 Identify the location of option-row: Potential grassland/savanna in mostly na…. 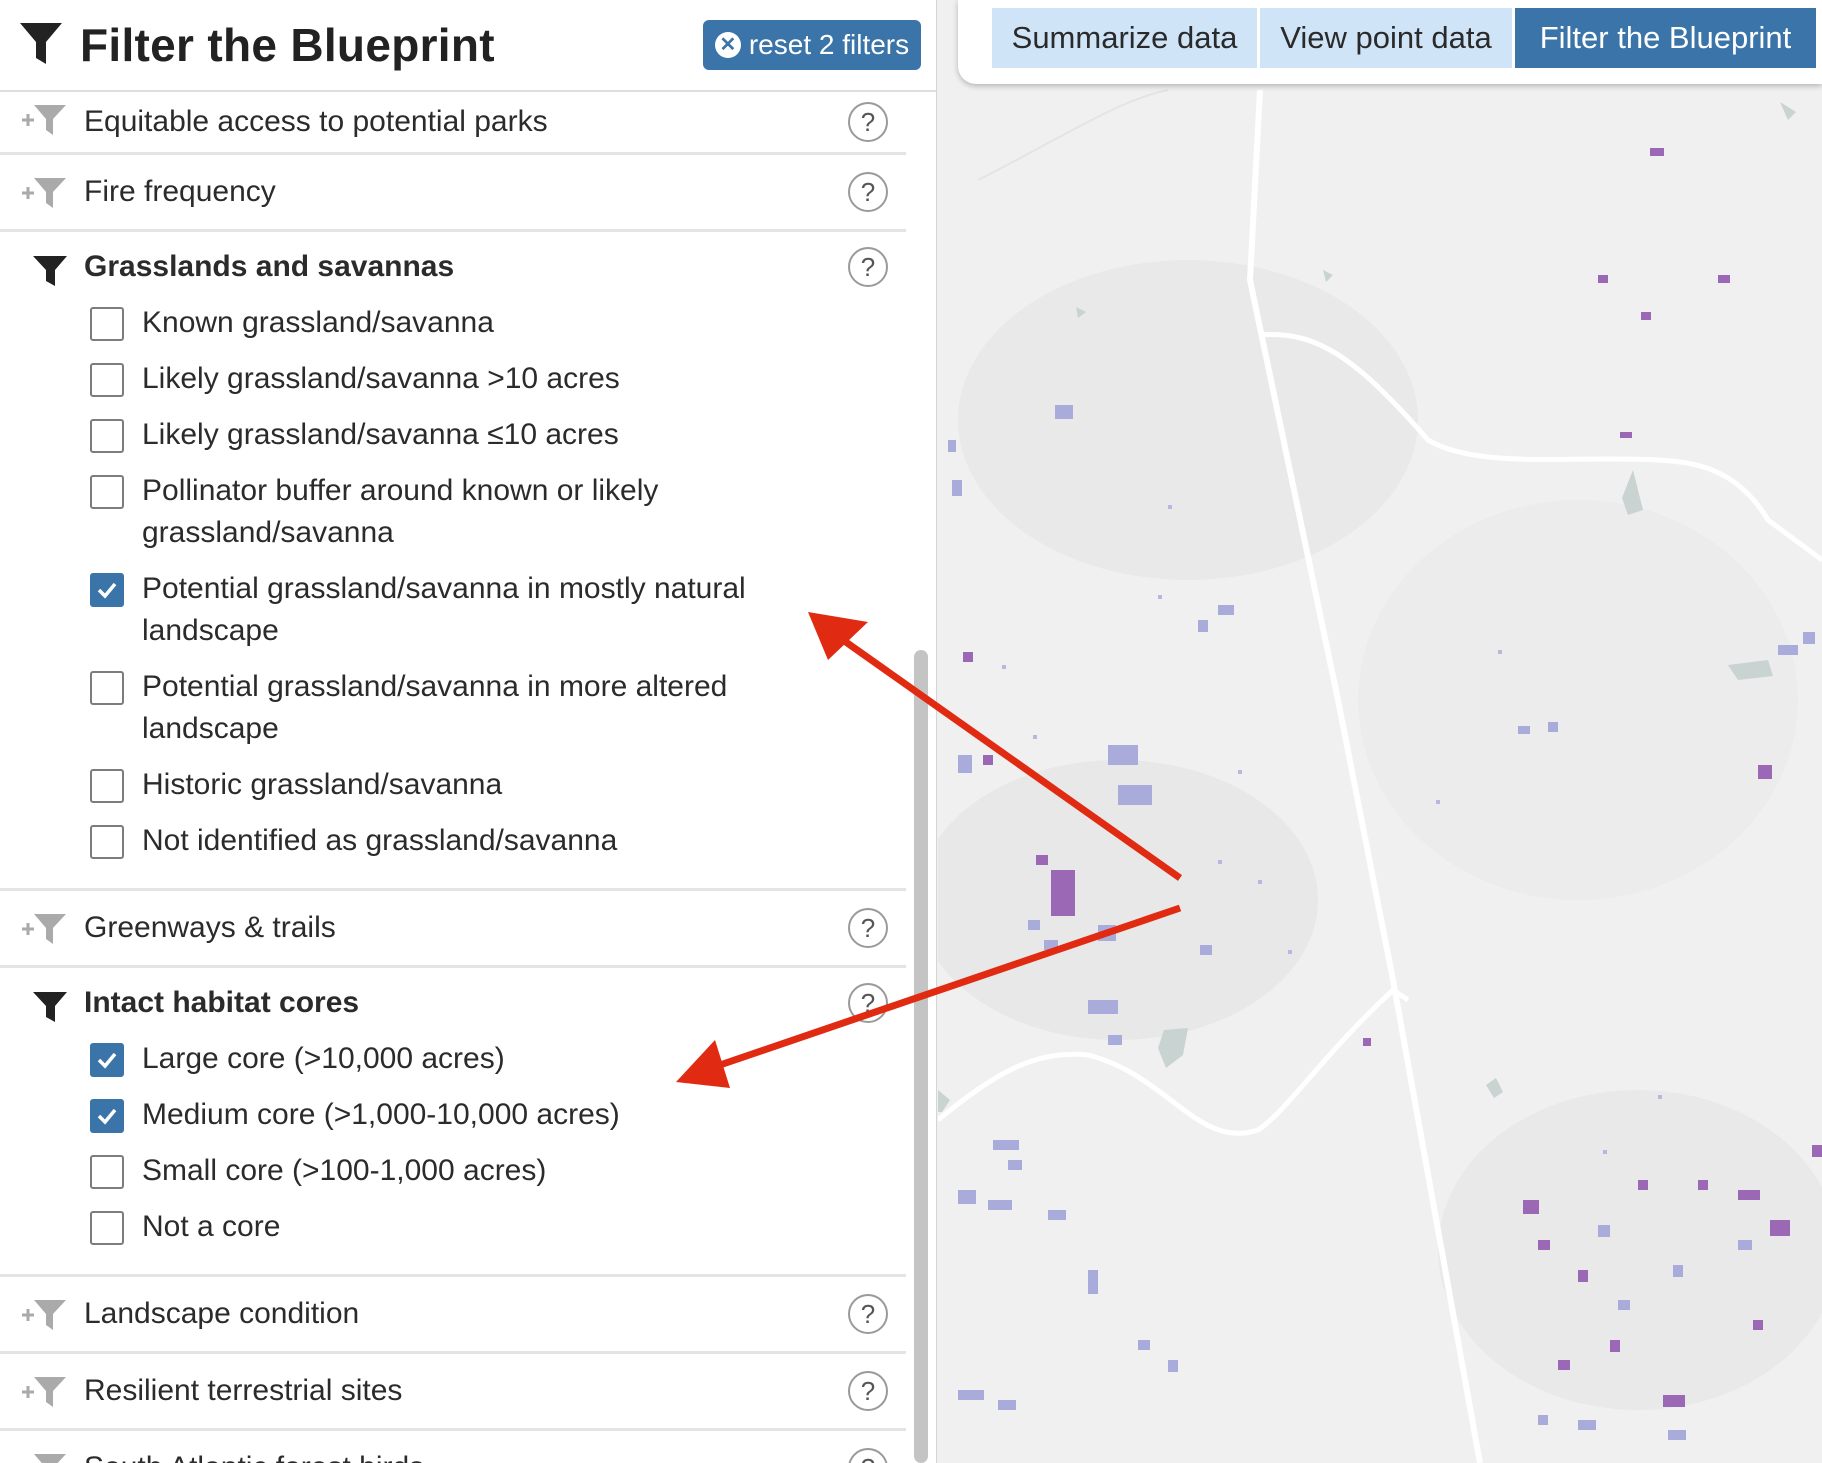
(453, 610).